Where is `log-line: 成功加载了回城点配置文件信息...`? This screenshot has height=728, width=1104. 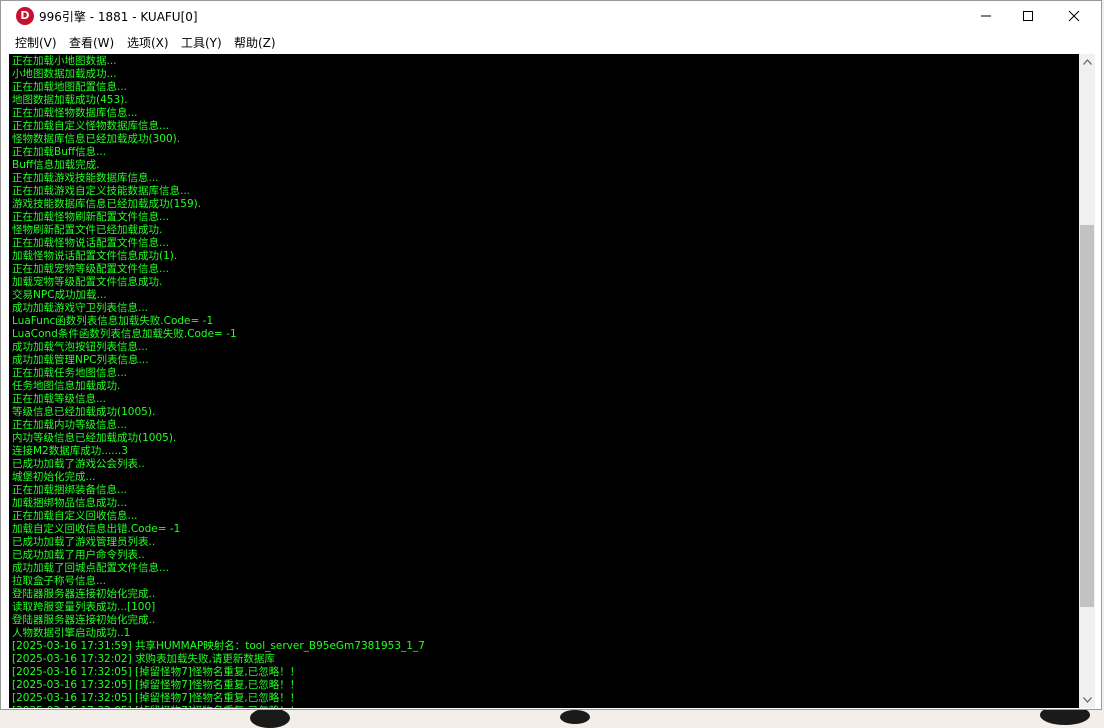 log-line: 成功加载了回城点配置文件信息... is located at coordinates (91, 568).